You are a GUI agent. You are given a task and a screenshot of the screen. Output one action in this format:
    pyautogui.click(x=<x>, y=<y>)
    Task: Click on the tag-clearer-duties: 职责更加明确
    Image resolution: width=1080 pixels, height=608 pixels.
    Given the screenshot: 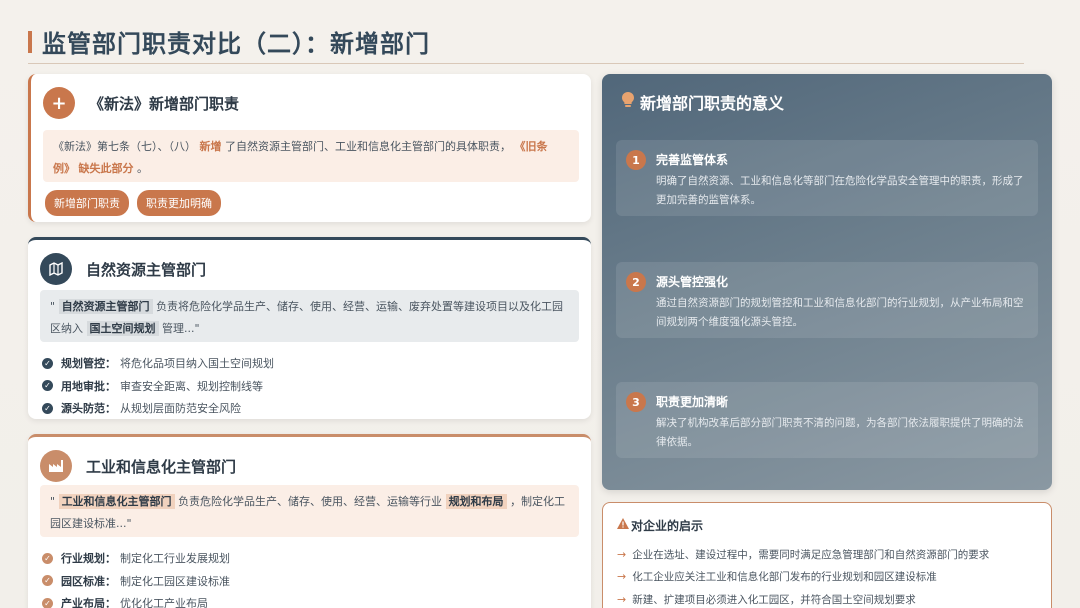 What is the action you would take?
    pyautogui.click(x=179, y=203)
    